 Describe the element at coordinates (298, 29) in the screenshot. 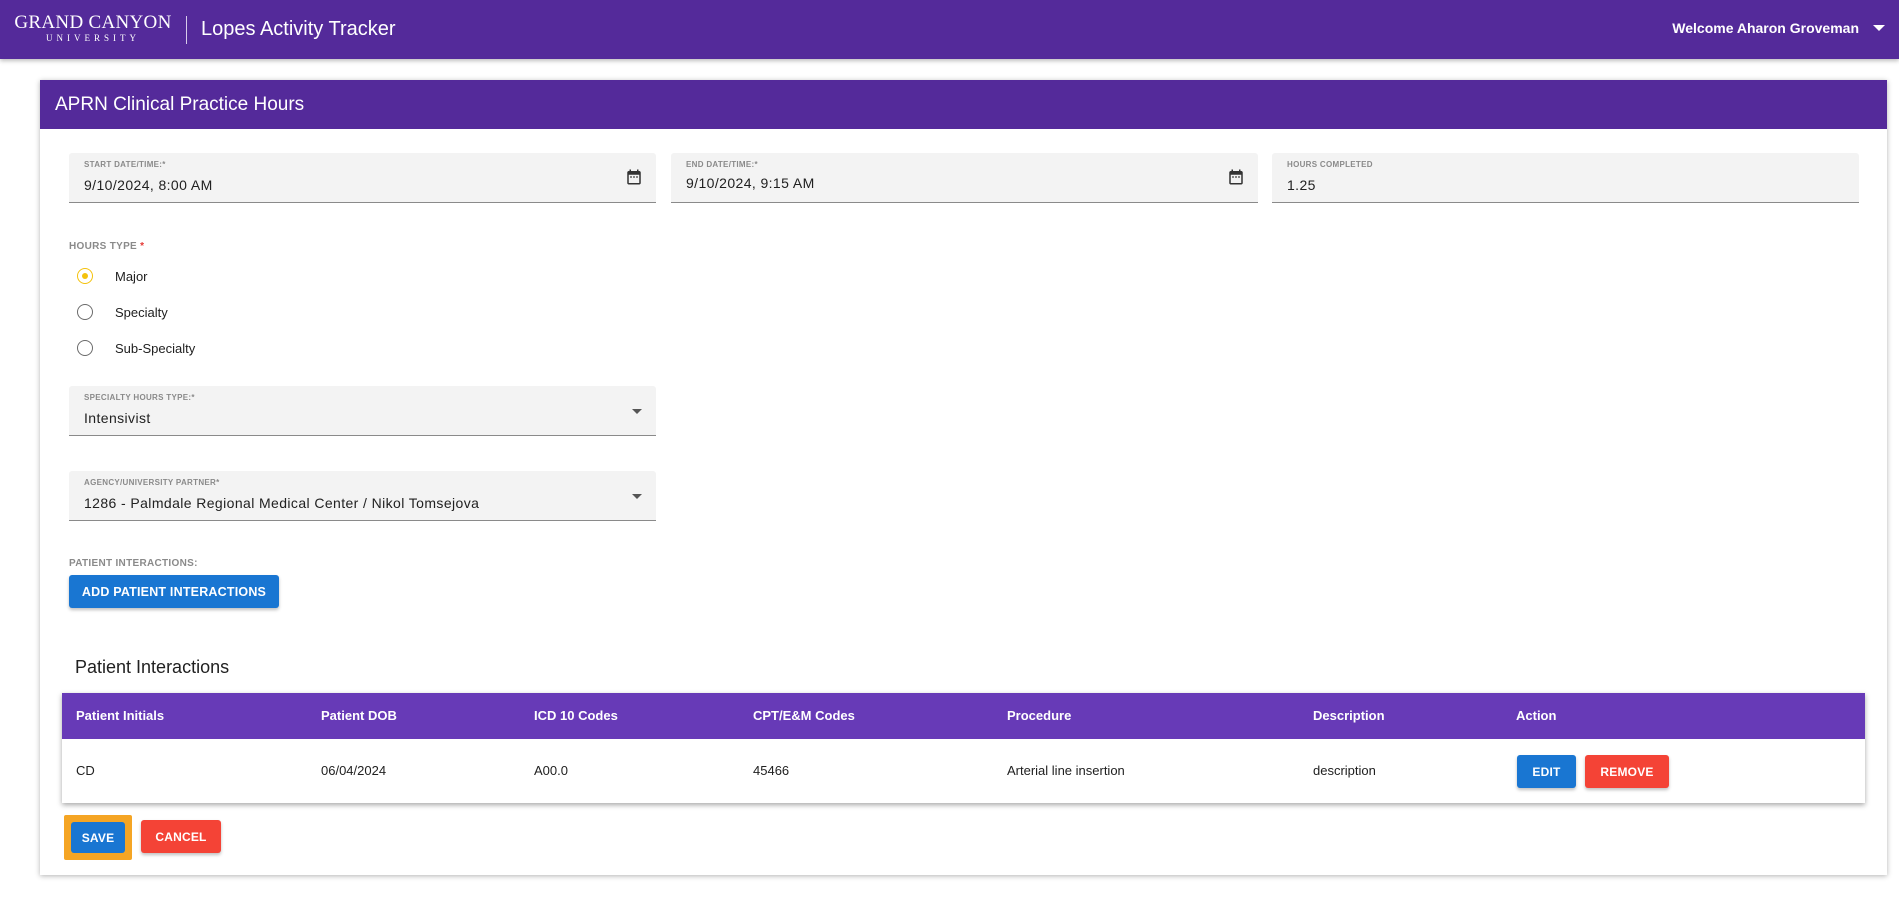

I see `app-title: Lopes Activity Tracker` at that location.